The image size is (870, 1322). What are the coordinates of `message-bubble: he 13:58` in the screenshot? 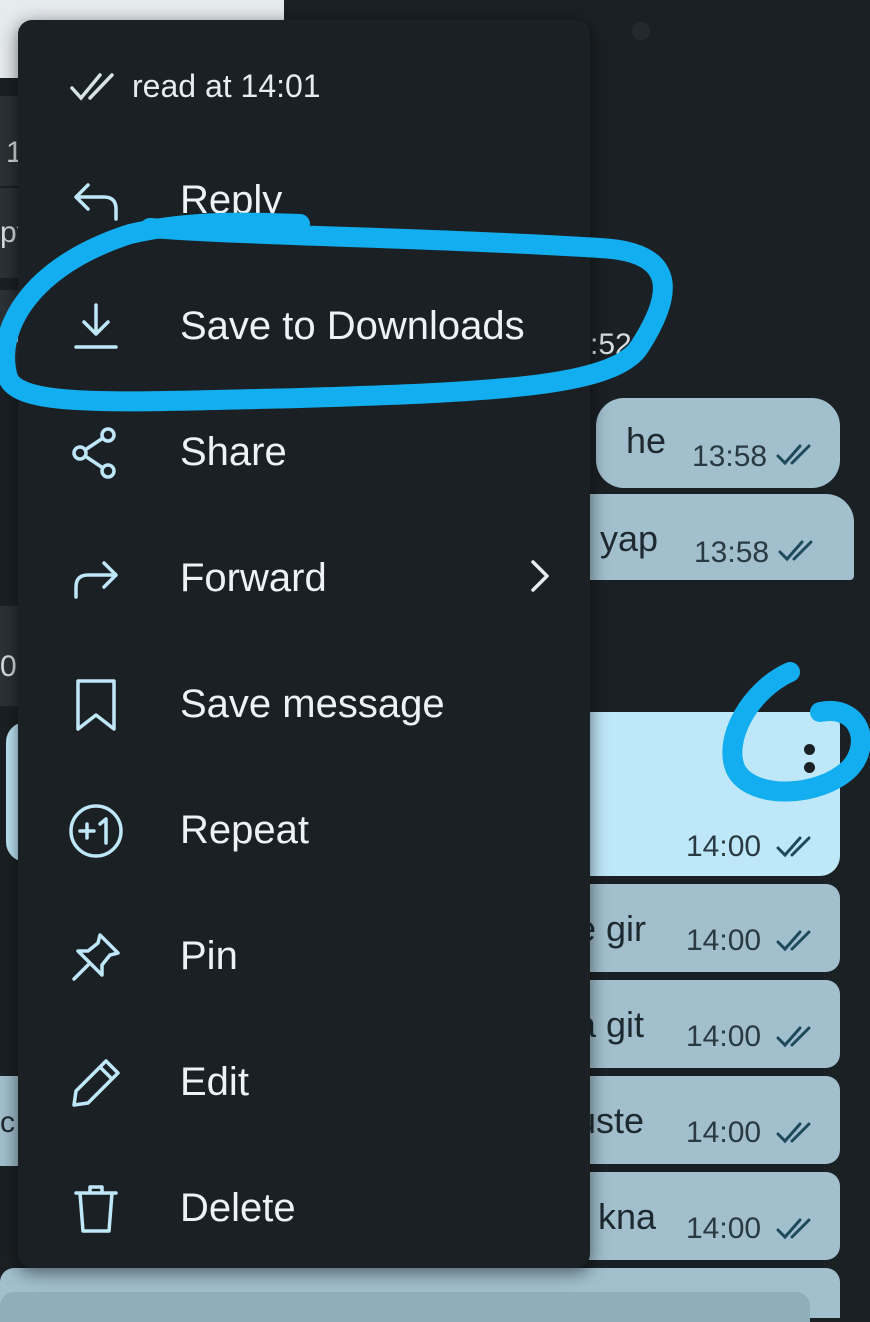 It's located at (718, 443).